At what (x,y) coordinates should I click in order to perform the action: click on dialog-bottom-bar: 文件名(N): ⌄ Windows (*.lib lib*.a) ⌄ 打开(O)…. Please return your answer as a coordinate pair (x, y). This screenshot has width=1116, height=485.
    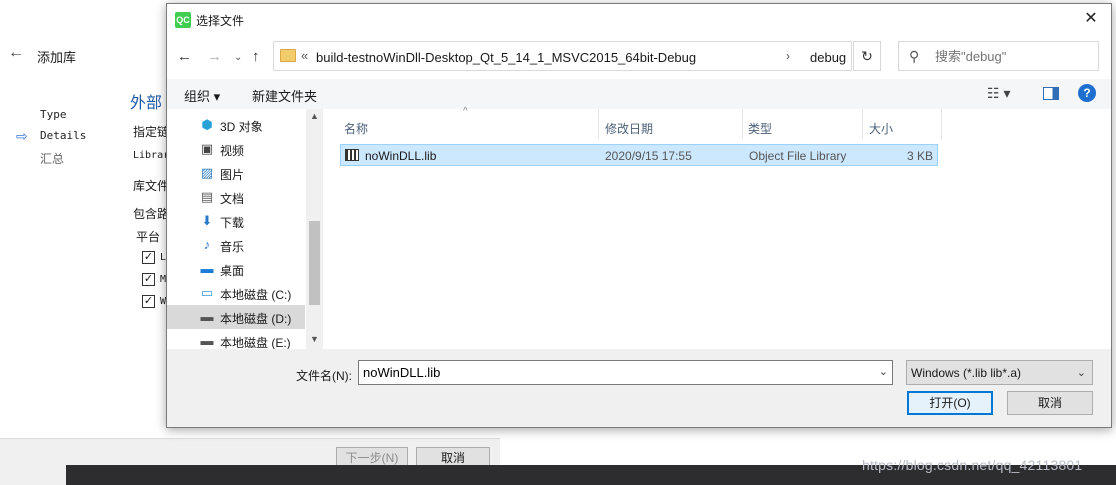
    Looking at the image, I should click on (639, 388).